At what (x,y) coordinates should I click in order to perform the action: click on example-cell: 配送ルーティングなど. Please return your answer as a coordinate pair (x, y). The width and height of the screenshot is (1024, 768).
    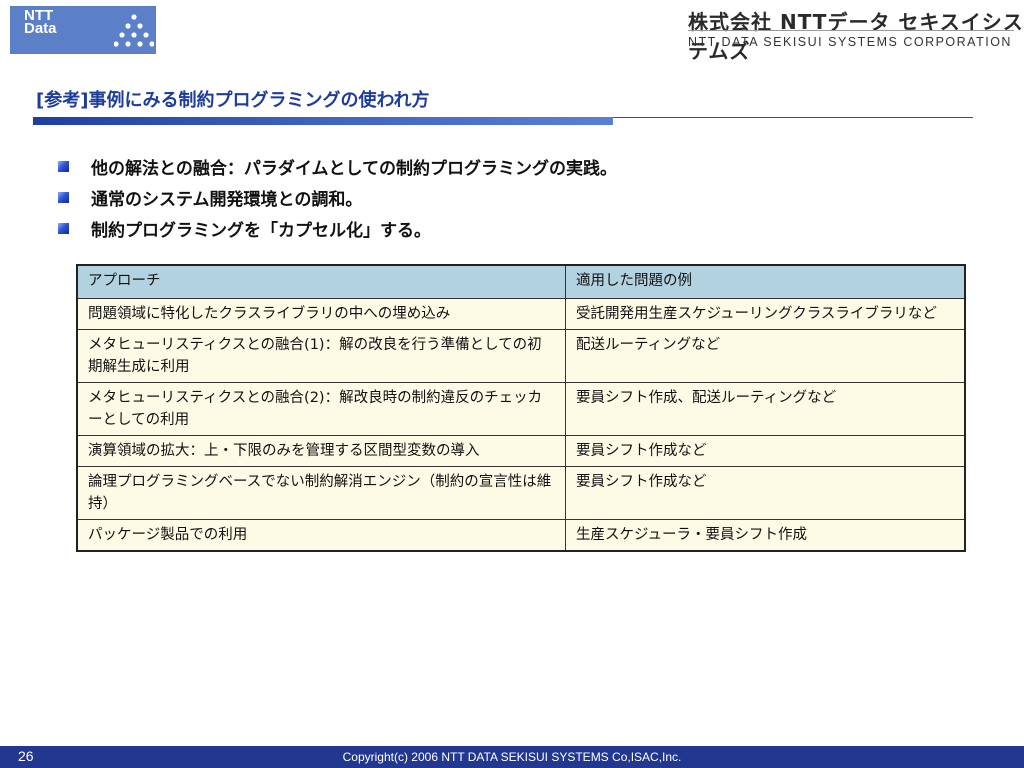
    Looking at the image, I should click on (765, 356).